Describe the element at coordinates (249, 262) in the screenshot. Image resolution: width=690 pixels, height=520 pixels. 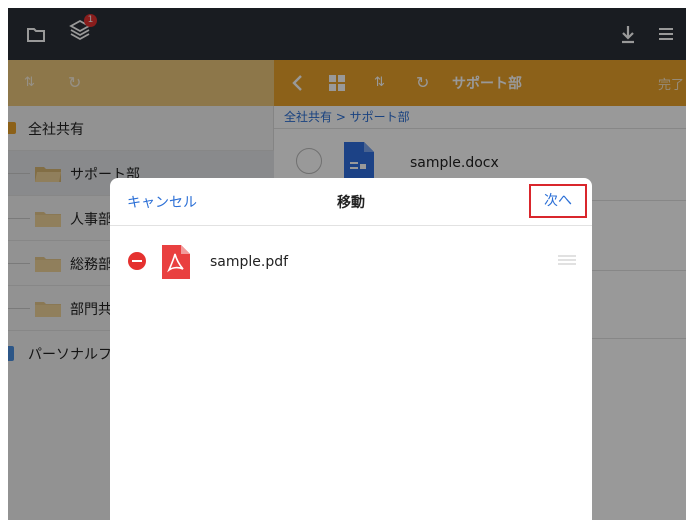
I see `file-name: sample.pdf` at that location.